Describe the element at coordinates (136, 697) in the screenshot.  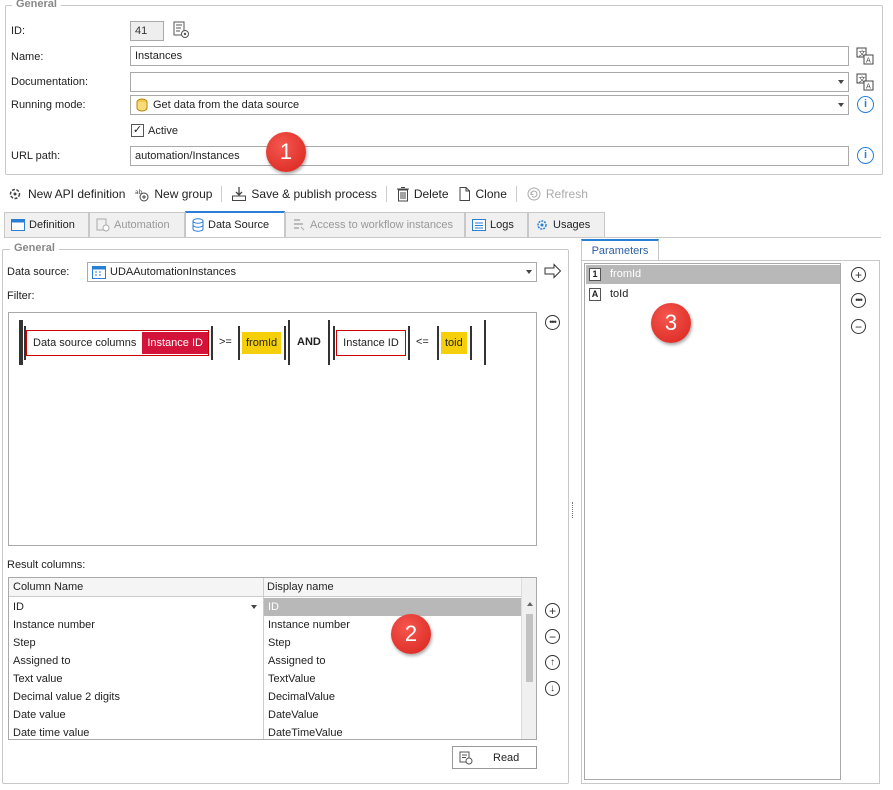
I see `table-cell-column-name: Decimal value 2 digits` at that location.